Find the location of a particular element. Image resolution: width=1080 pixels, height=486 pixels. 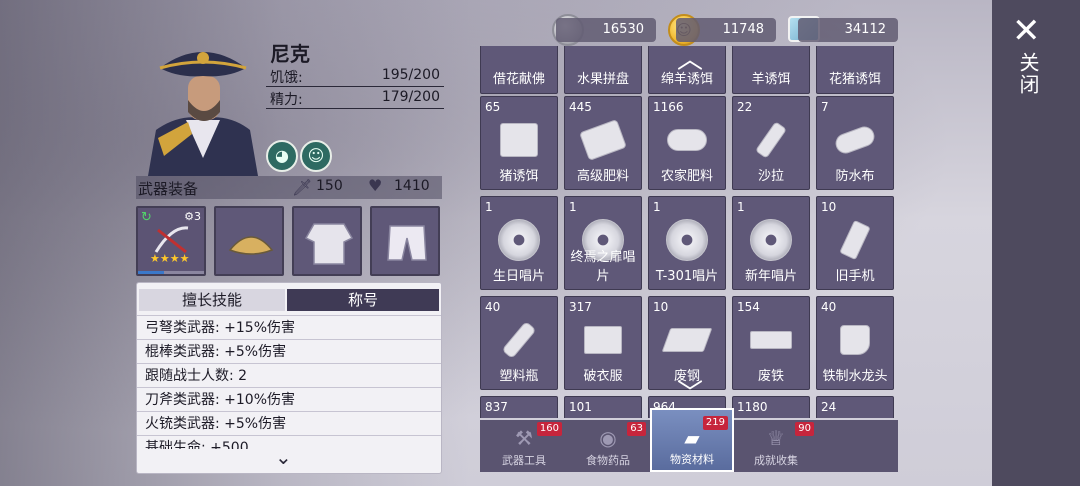

old-phone-icon is located at coordinates (855, 240).